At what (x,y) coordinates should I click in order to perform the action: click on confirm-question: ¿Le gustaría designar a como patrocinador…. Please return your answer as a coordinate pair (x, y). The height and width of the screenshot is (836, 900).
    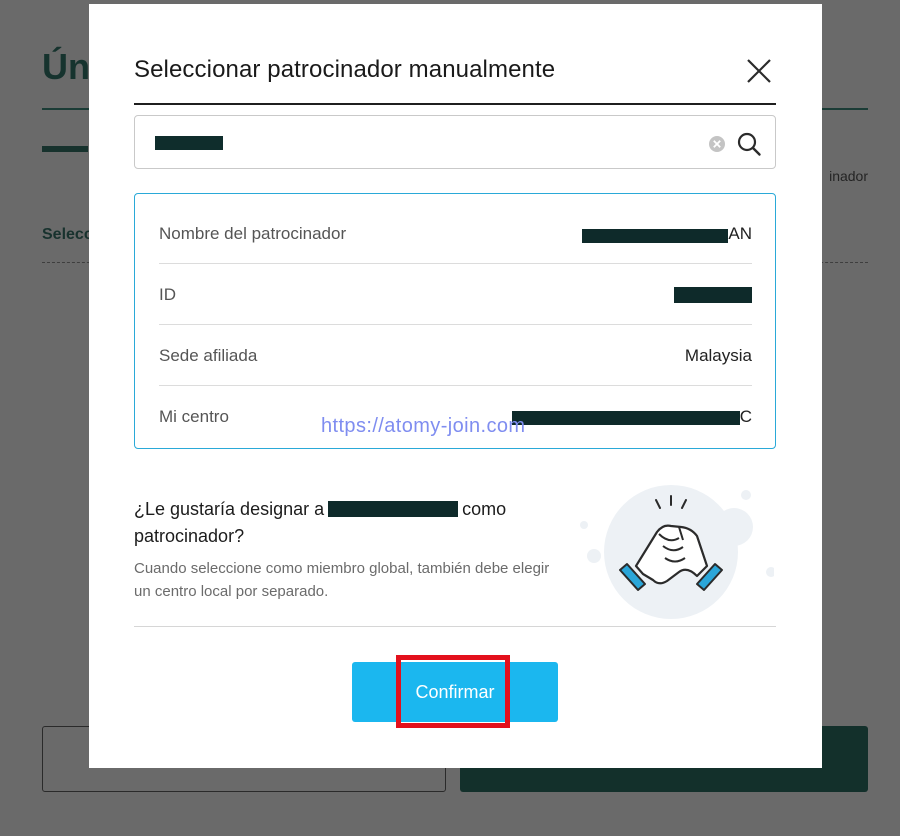
    Looking at the image, I should click on (344, 523).